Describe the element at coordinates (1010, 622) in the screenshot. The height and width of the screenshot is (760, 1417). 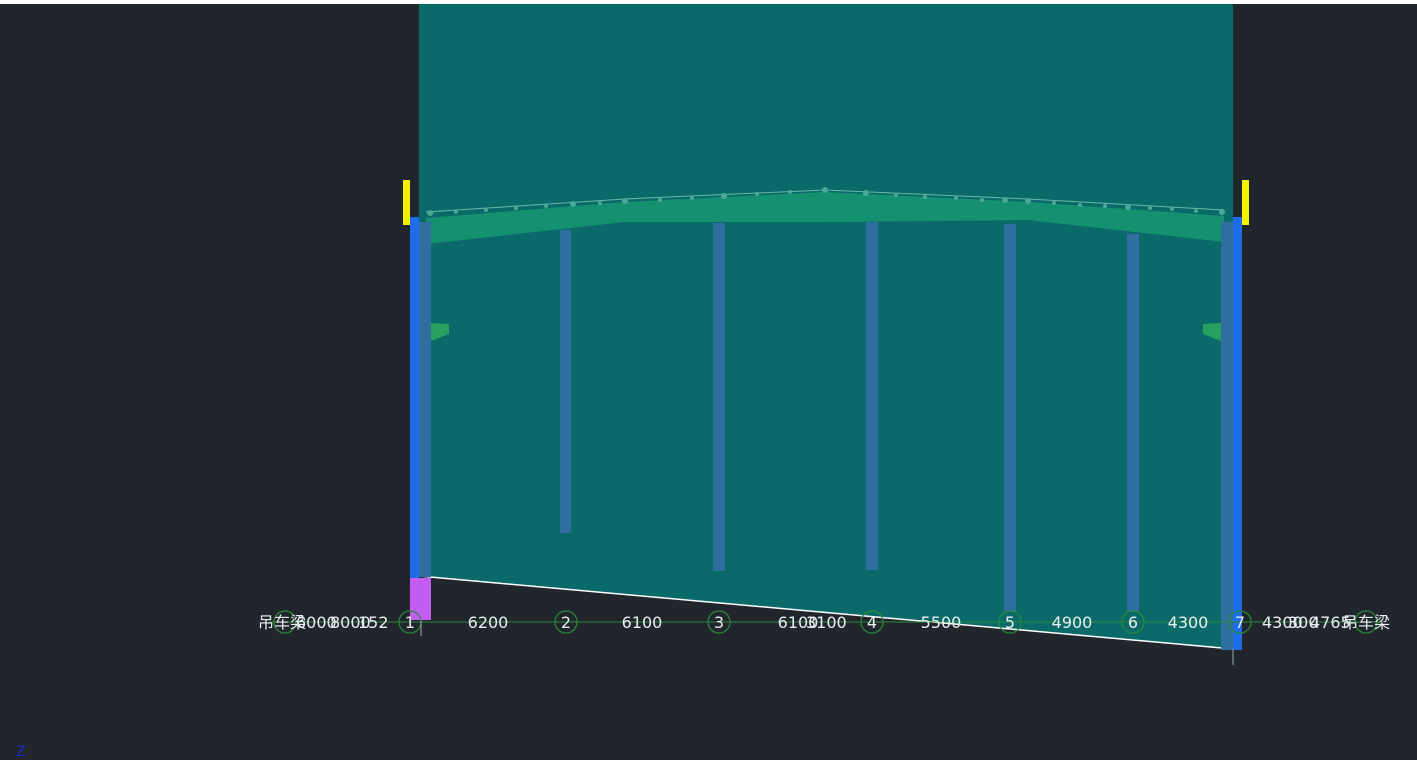
I see `grid-bubble-label: 5` at that location.